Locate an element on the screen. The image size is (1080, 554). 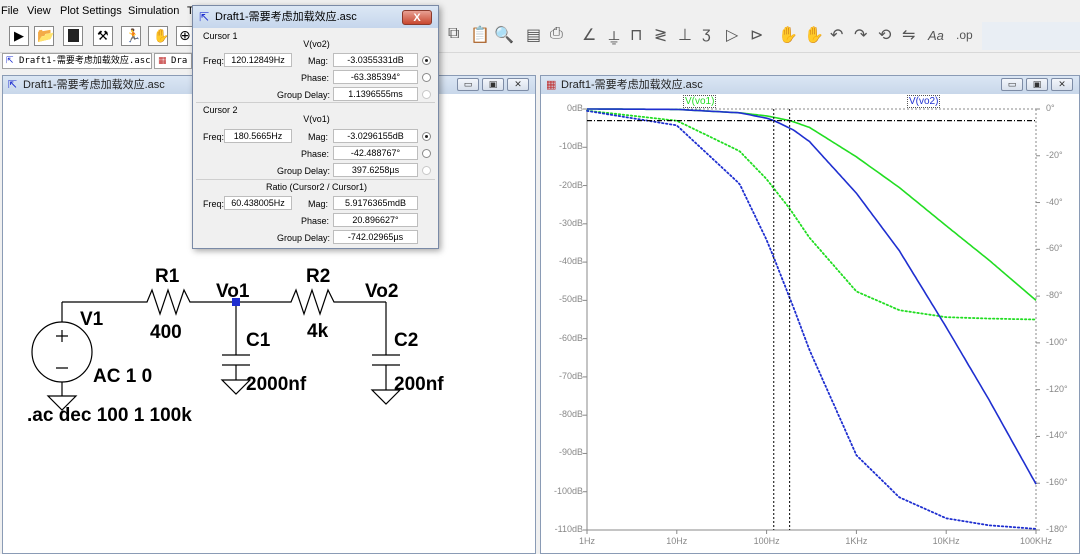
trace-label-vo2: V(vo2) is located at coordinates (924, 101).